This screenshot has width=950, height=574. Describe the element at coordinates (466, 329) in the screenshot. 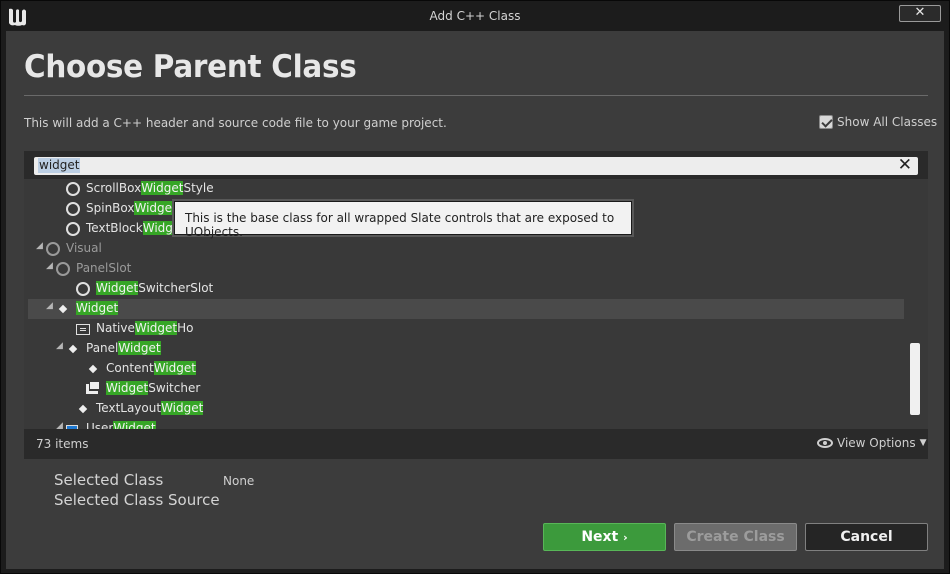

I see `tree-row: NativeWidgetHo` at that location.